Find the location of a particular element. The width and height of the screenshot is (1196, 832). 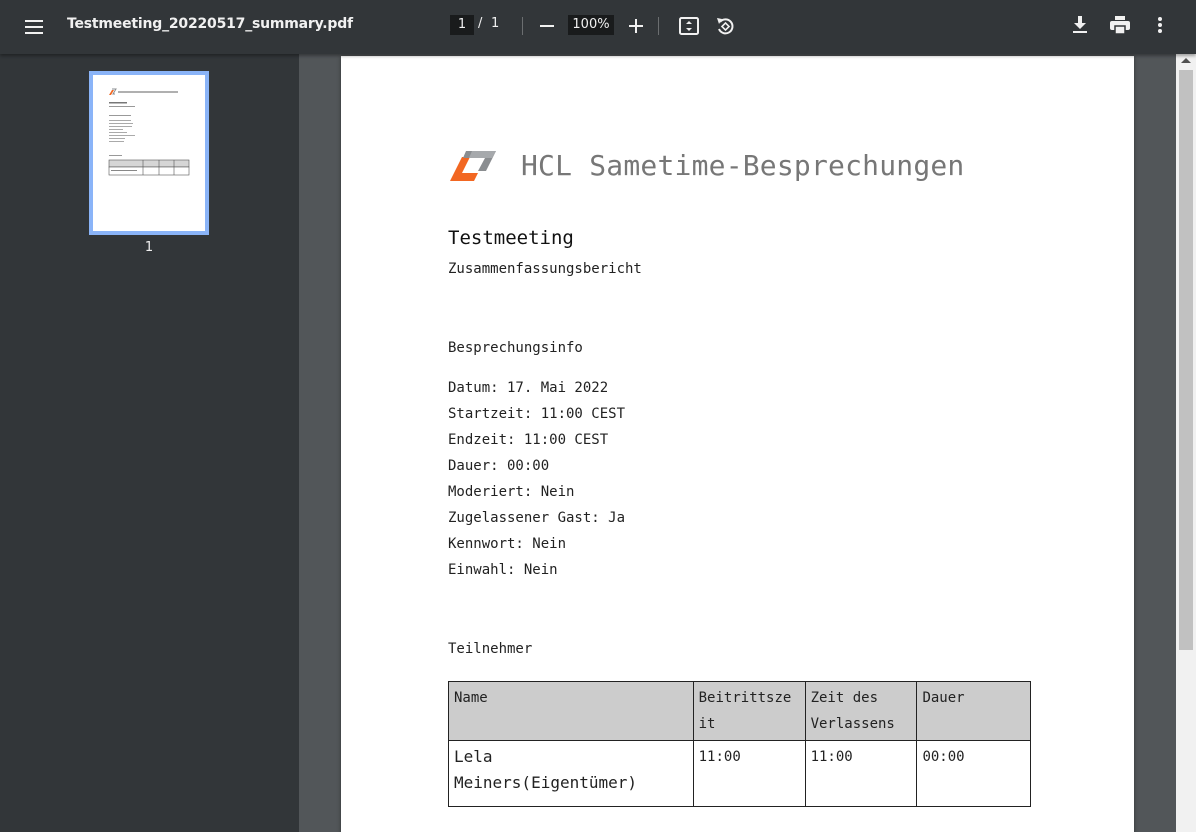

rotate-counterclockwise-icon is located at coordinates (725, 26).